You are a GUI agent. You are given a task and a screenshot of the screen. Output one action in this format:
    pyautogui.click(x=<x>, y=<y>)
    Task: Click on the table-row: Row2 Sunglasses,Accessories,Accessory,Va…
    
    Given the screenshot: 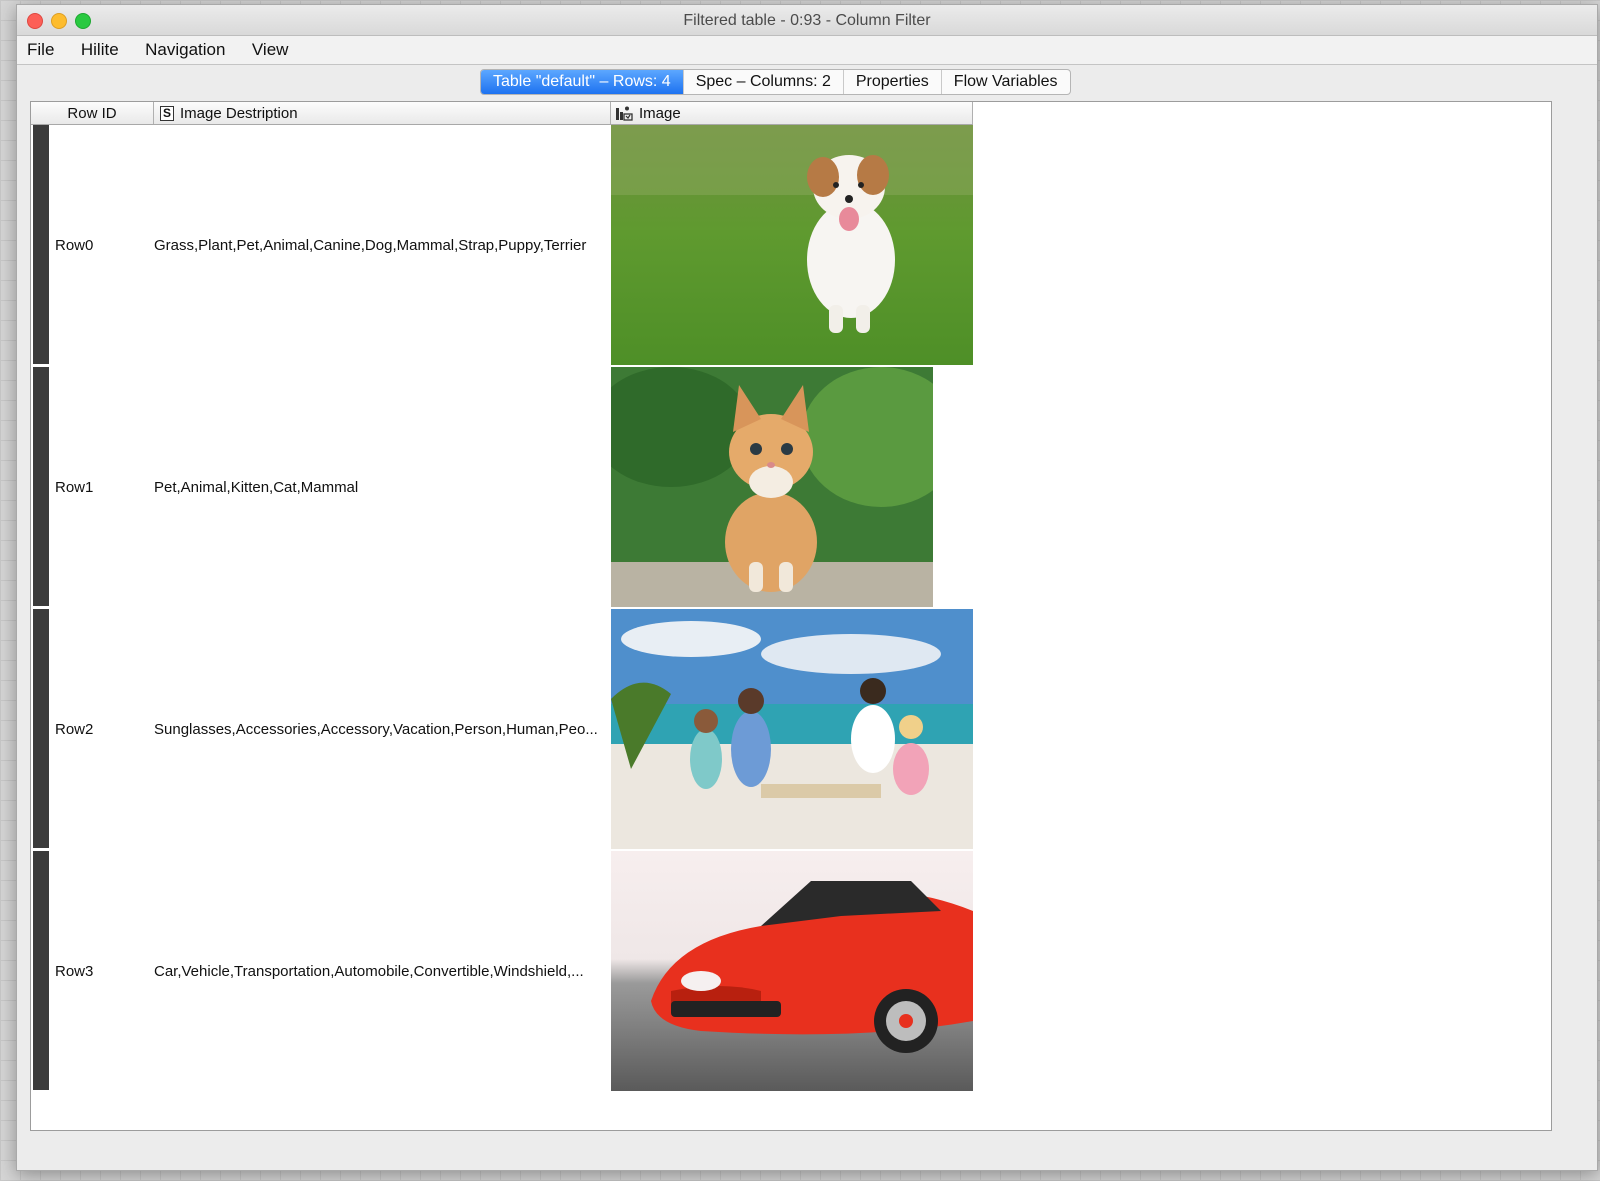 What is the action you would take?
    pyautogui.click(x=502, y=729)
    